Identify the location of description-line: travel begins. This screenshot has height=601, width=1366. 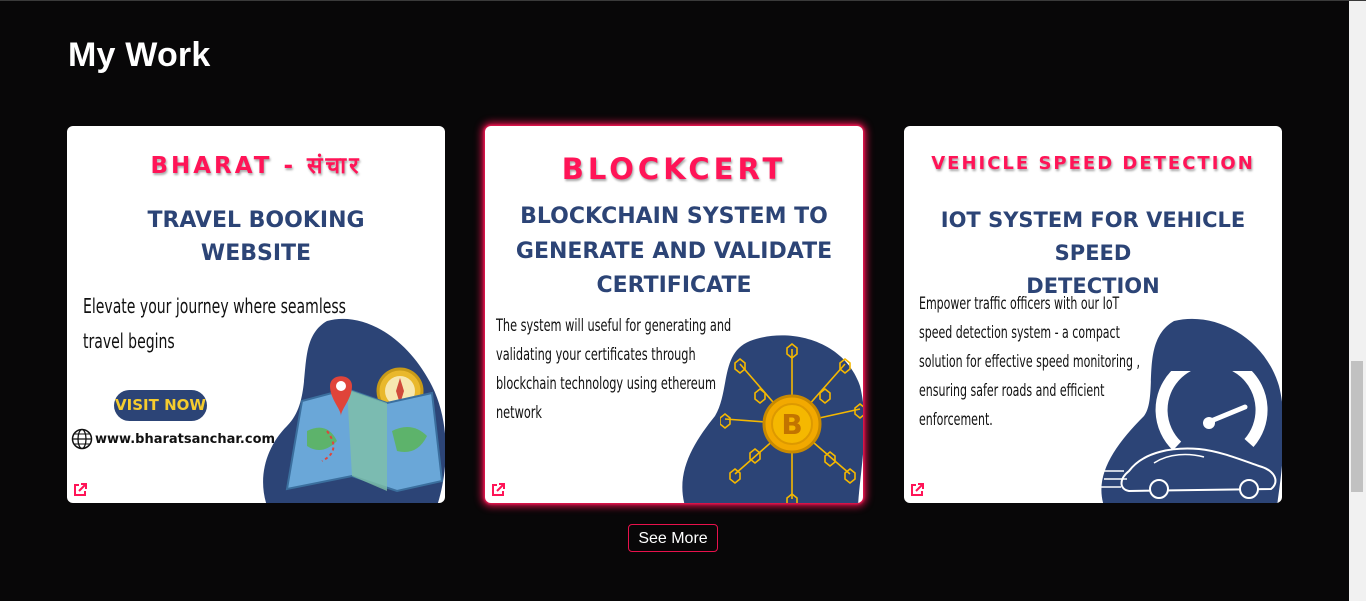
(129, 341).